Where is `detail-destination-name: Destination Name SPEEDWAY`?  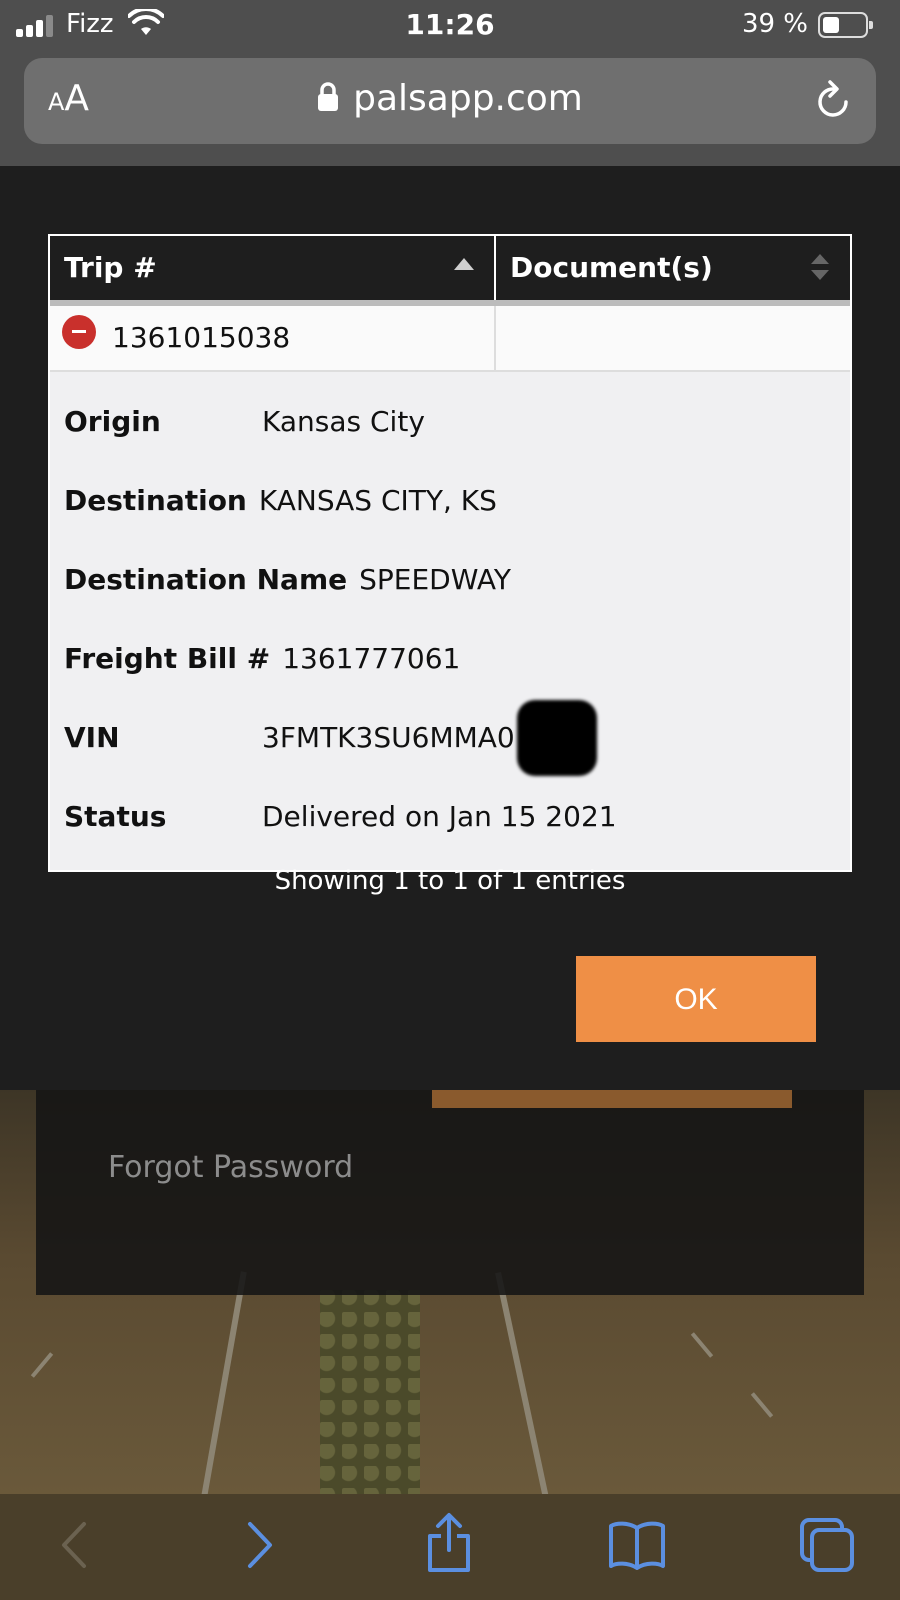
detail-destination-name: Destination Name SPEEDWAY is located at coordinates (457, 579).